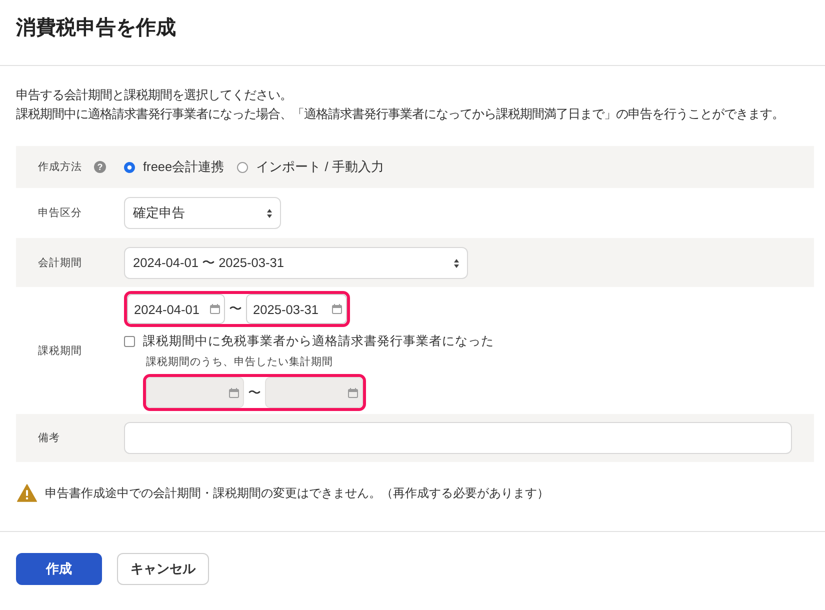  I want to click on checkbox, so click(129, 341).